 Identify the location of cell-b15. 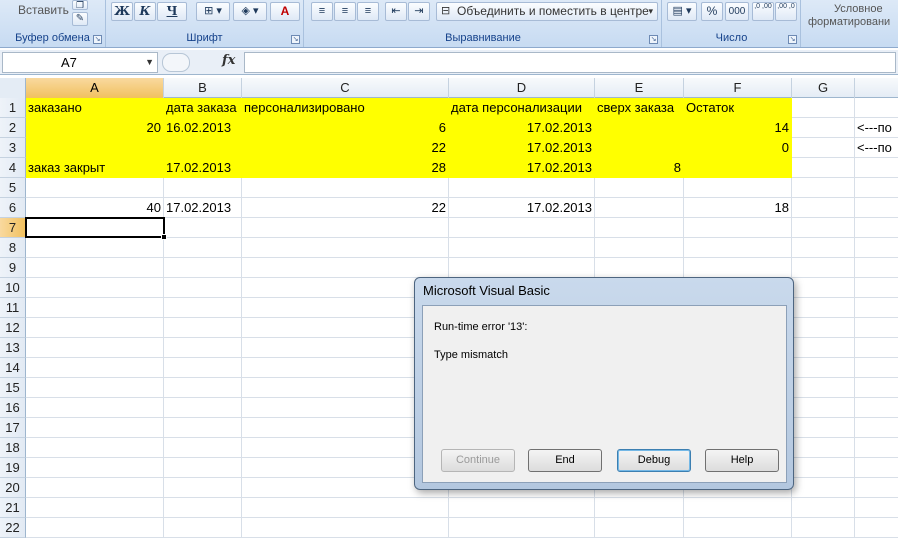
(203, 388).